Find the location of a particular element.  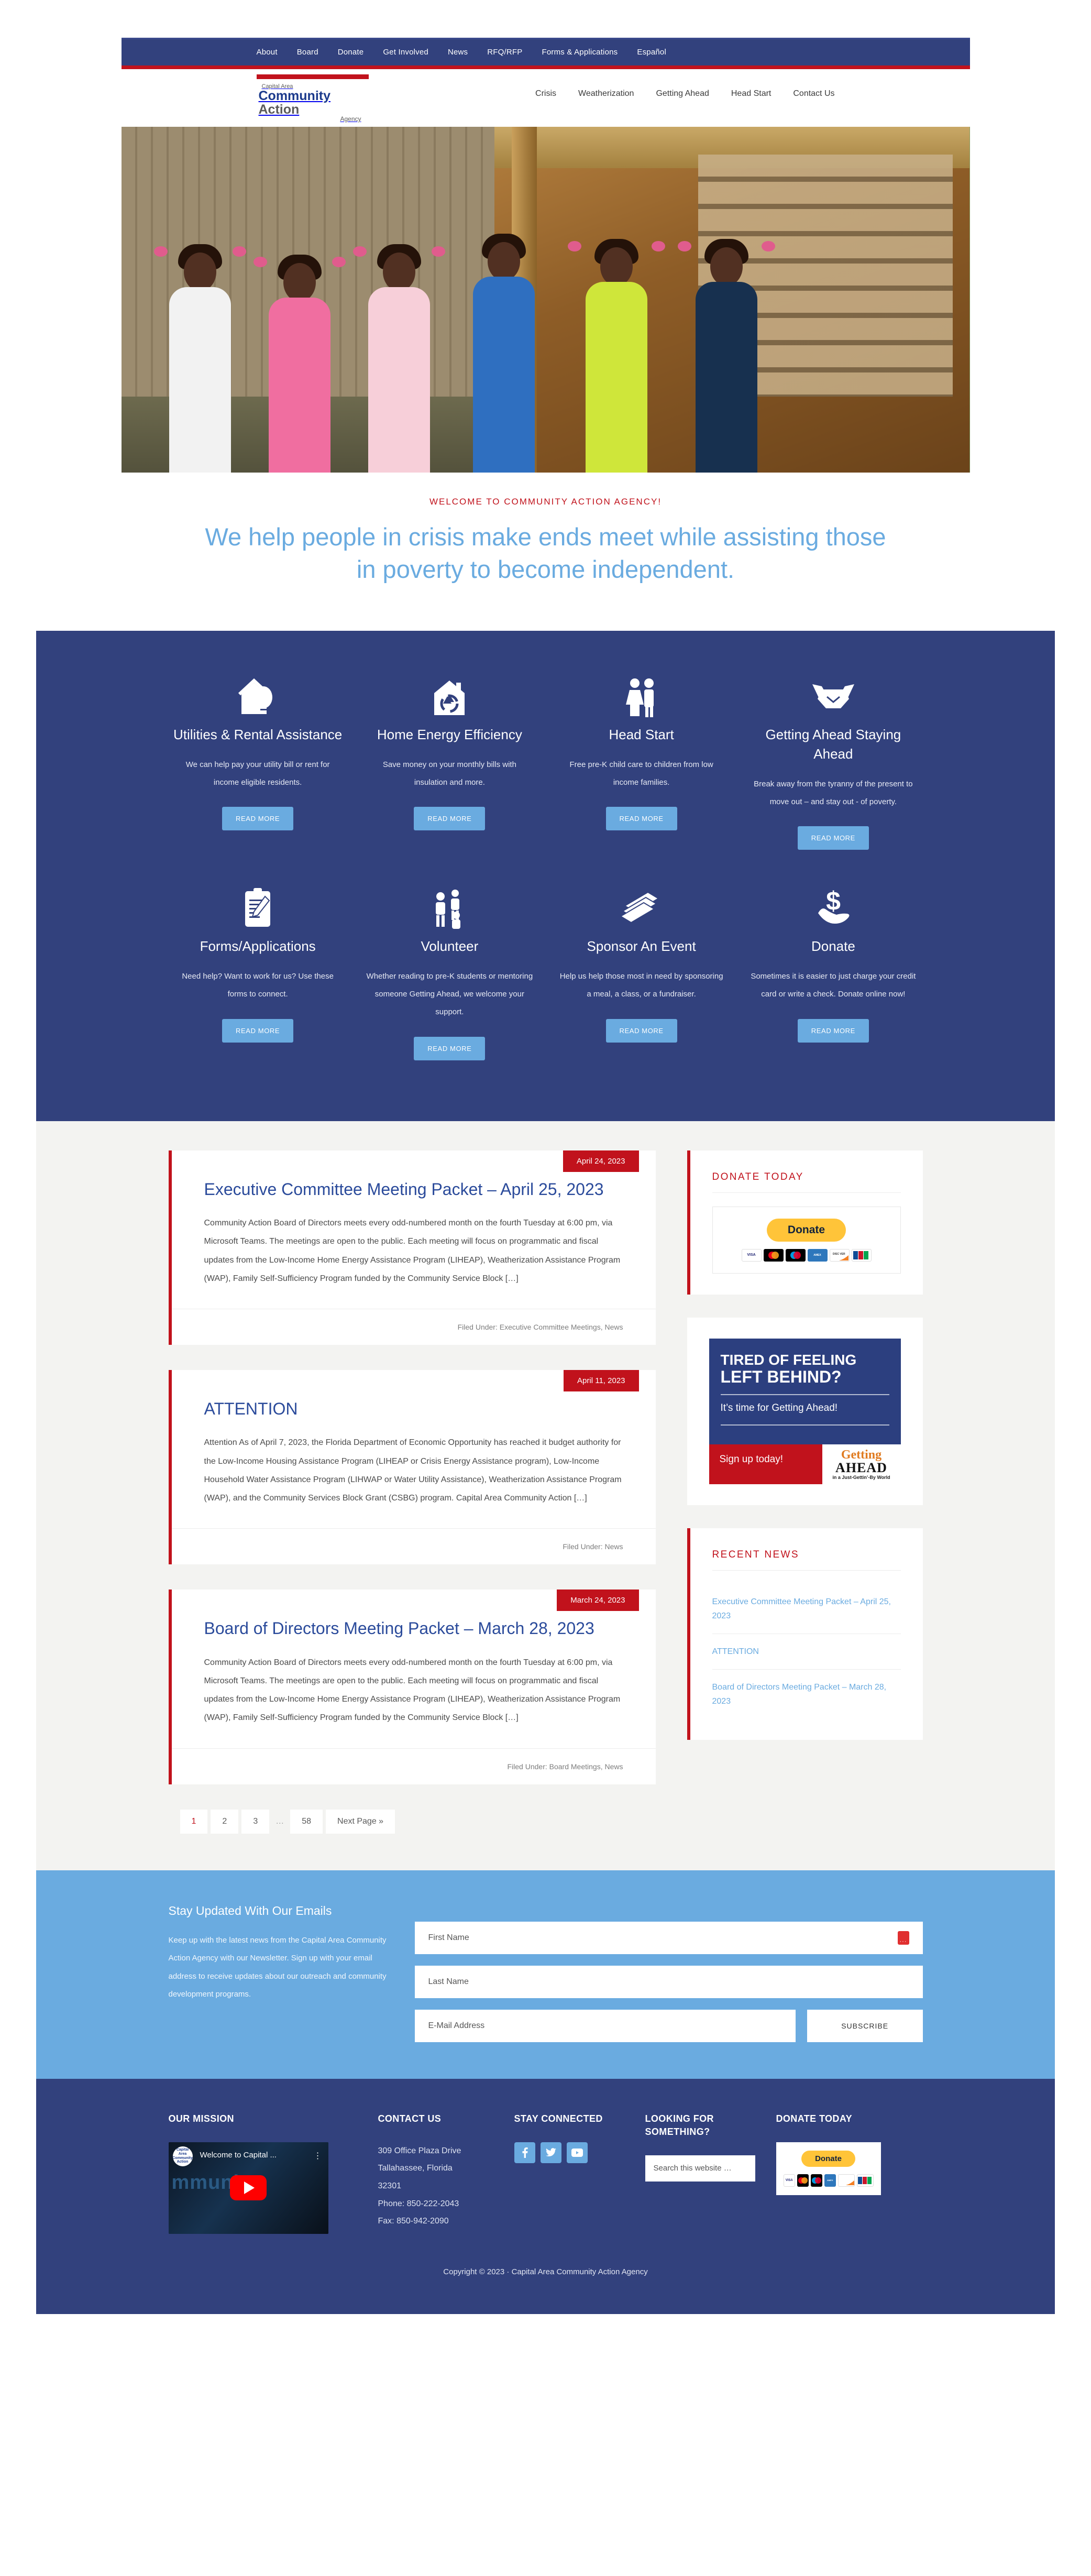

service-title: Sponsor An Event is located at coordinates (641, 946).